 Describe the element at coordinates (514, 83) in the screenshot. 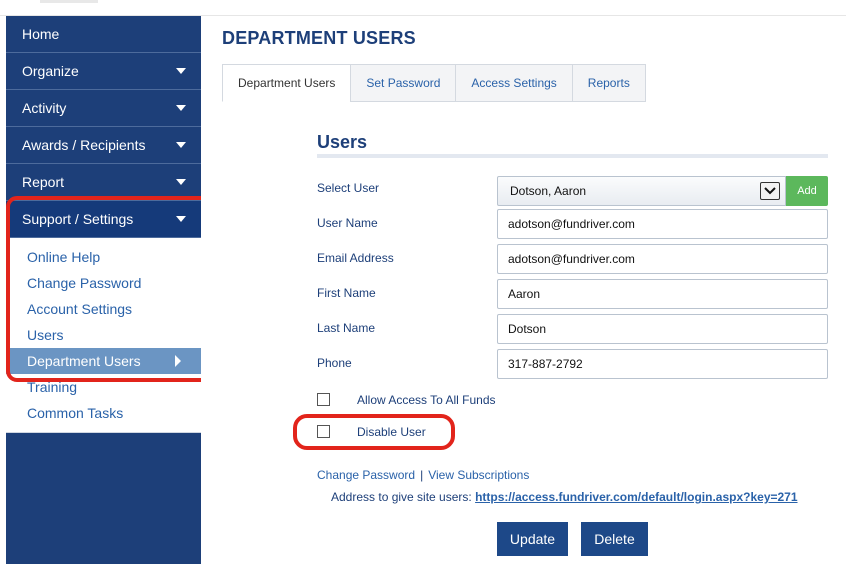

I see `tab-access-settings: Access Settings` at that location.